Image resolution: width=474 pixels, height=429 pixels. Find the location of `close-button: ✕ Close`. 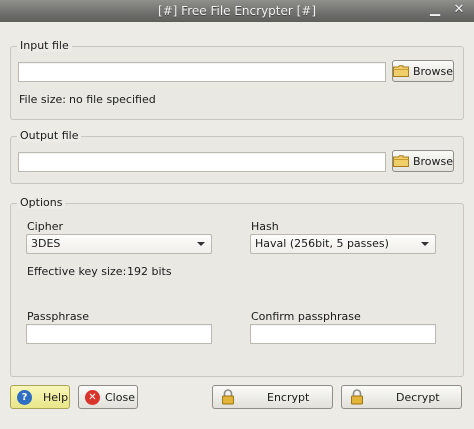

close-button: ✕ Close is located at coordinates (108, 397).